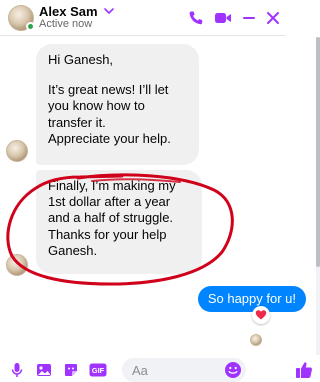  What do you see at coordinates (251, 299) in the screenshot?
I see `outgoing-message-bubble: So happy for u!` at bounding box center [251, 299].